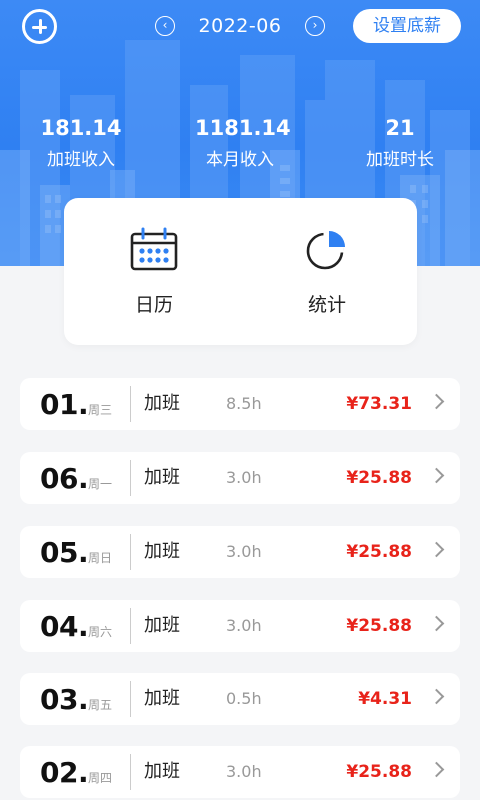 The image size is (480, 800). Describe the element at coordinates (400, 160) in the screenshot. I see `stat-label: 加班时长` at that location.